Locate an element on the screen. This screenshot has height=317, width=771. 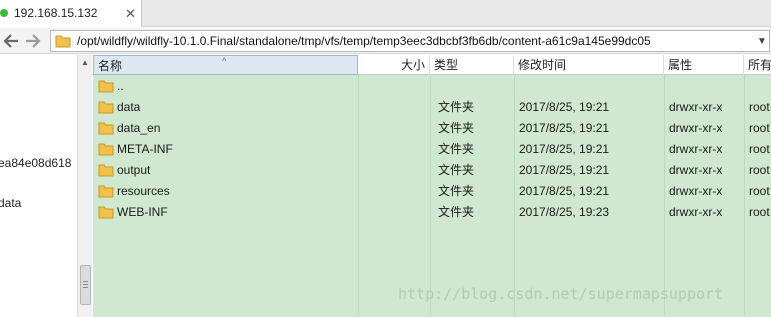
file-modified: 2017/8/25, 19:23 is located at coordinates (564, 212).